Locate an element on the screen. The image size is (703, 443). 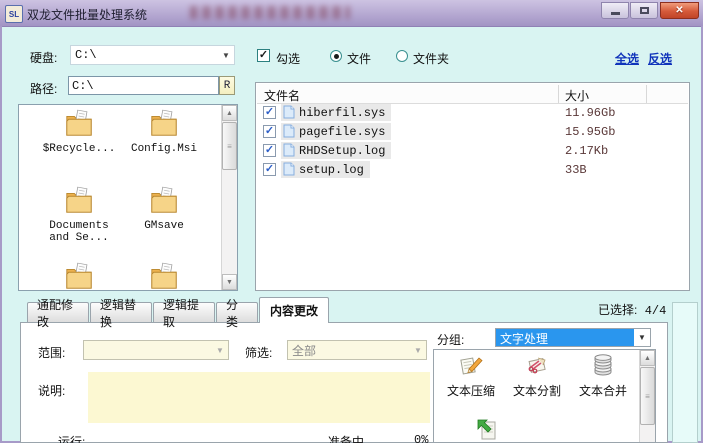
folder-scrollbar: ▲ ≡ ▼ is located at coordinates (229, 197).